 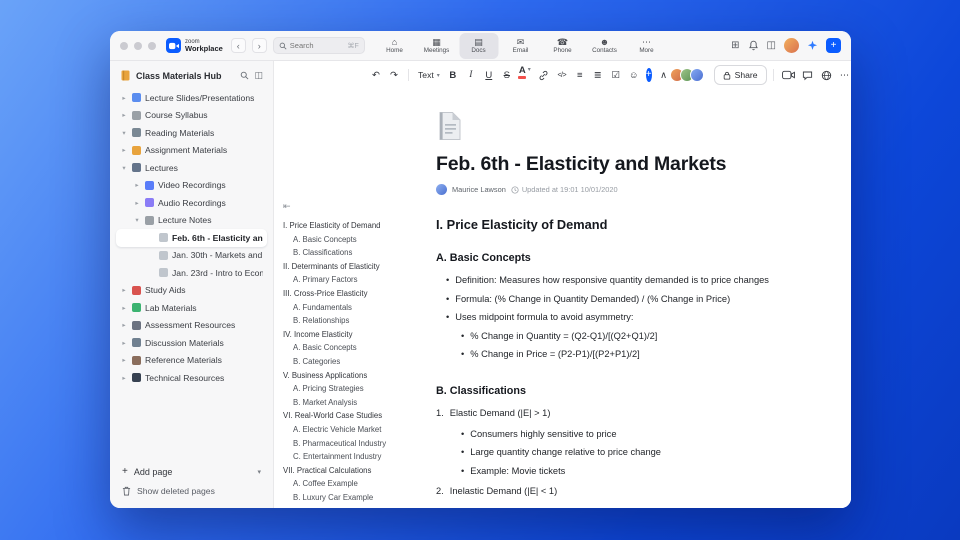 What do you see at coordinates (354, 402) in the screenshot?
I see `outline-item: B. Market Analysis` at bounding box center [354, 402].